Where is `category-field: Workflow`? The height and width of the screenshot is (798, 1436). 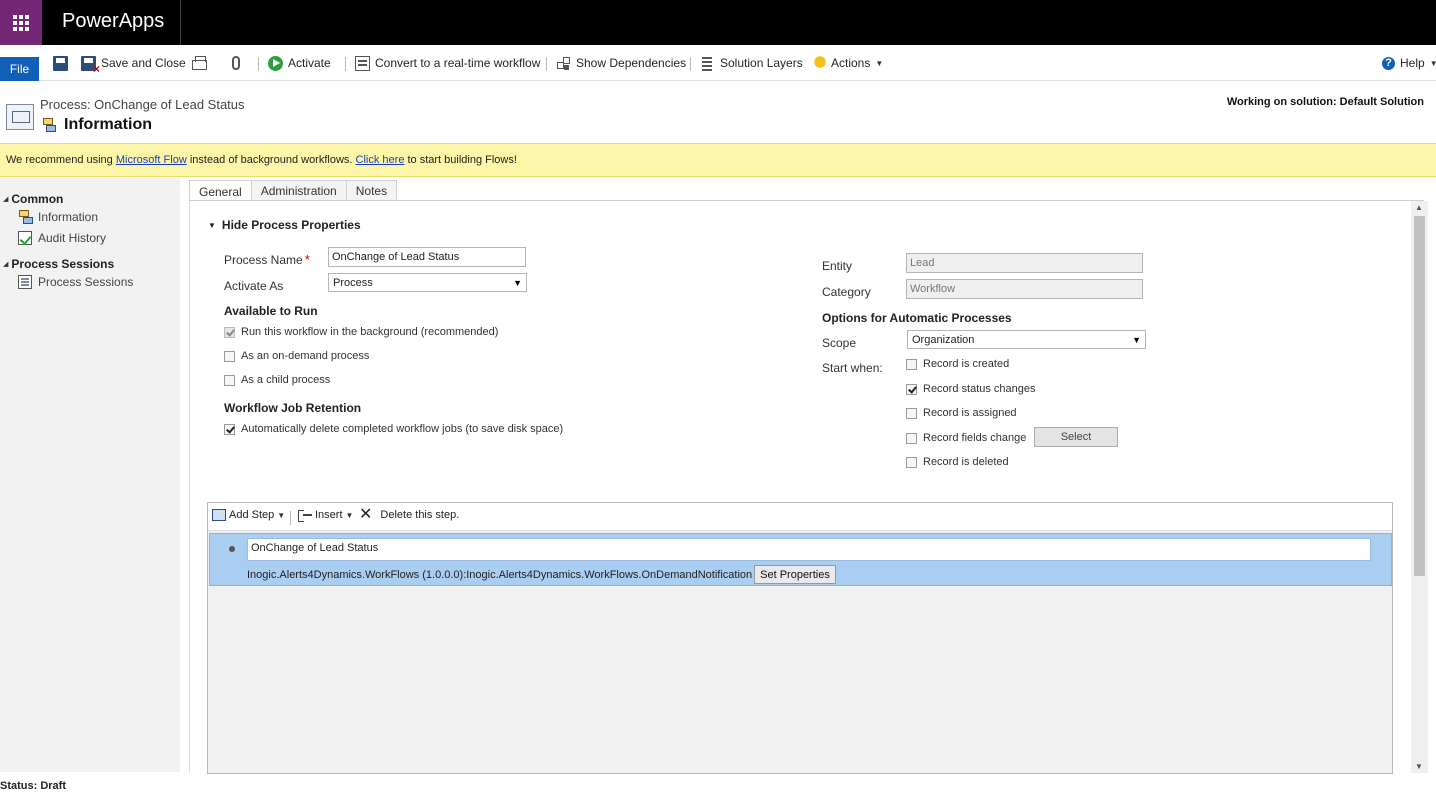 category-field: Workflow is located at coordinates (1024, 289).